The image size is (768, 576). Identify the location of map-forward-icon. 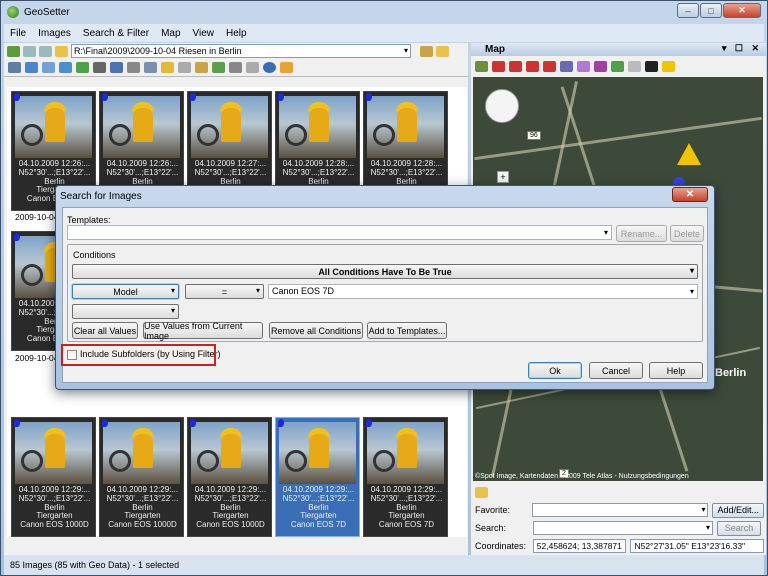
(634, 66).